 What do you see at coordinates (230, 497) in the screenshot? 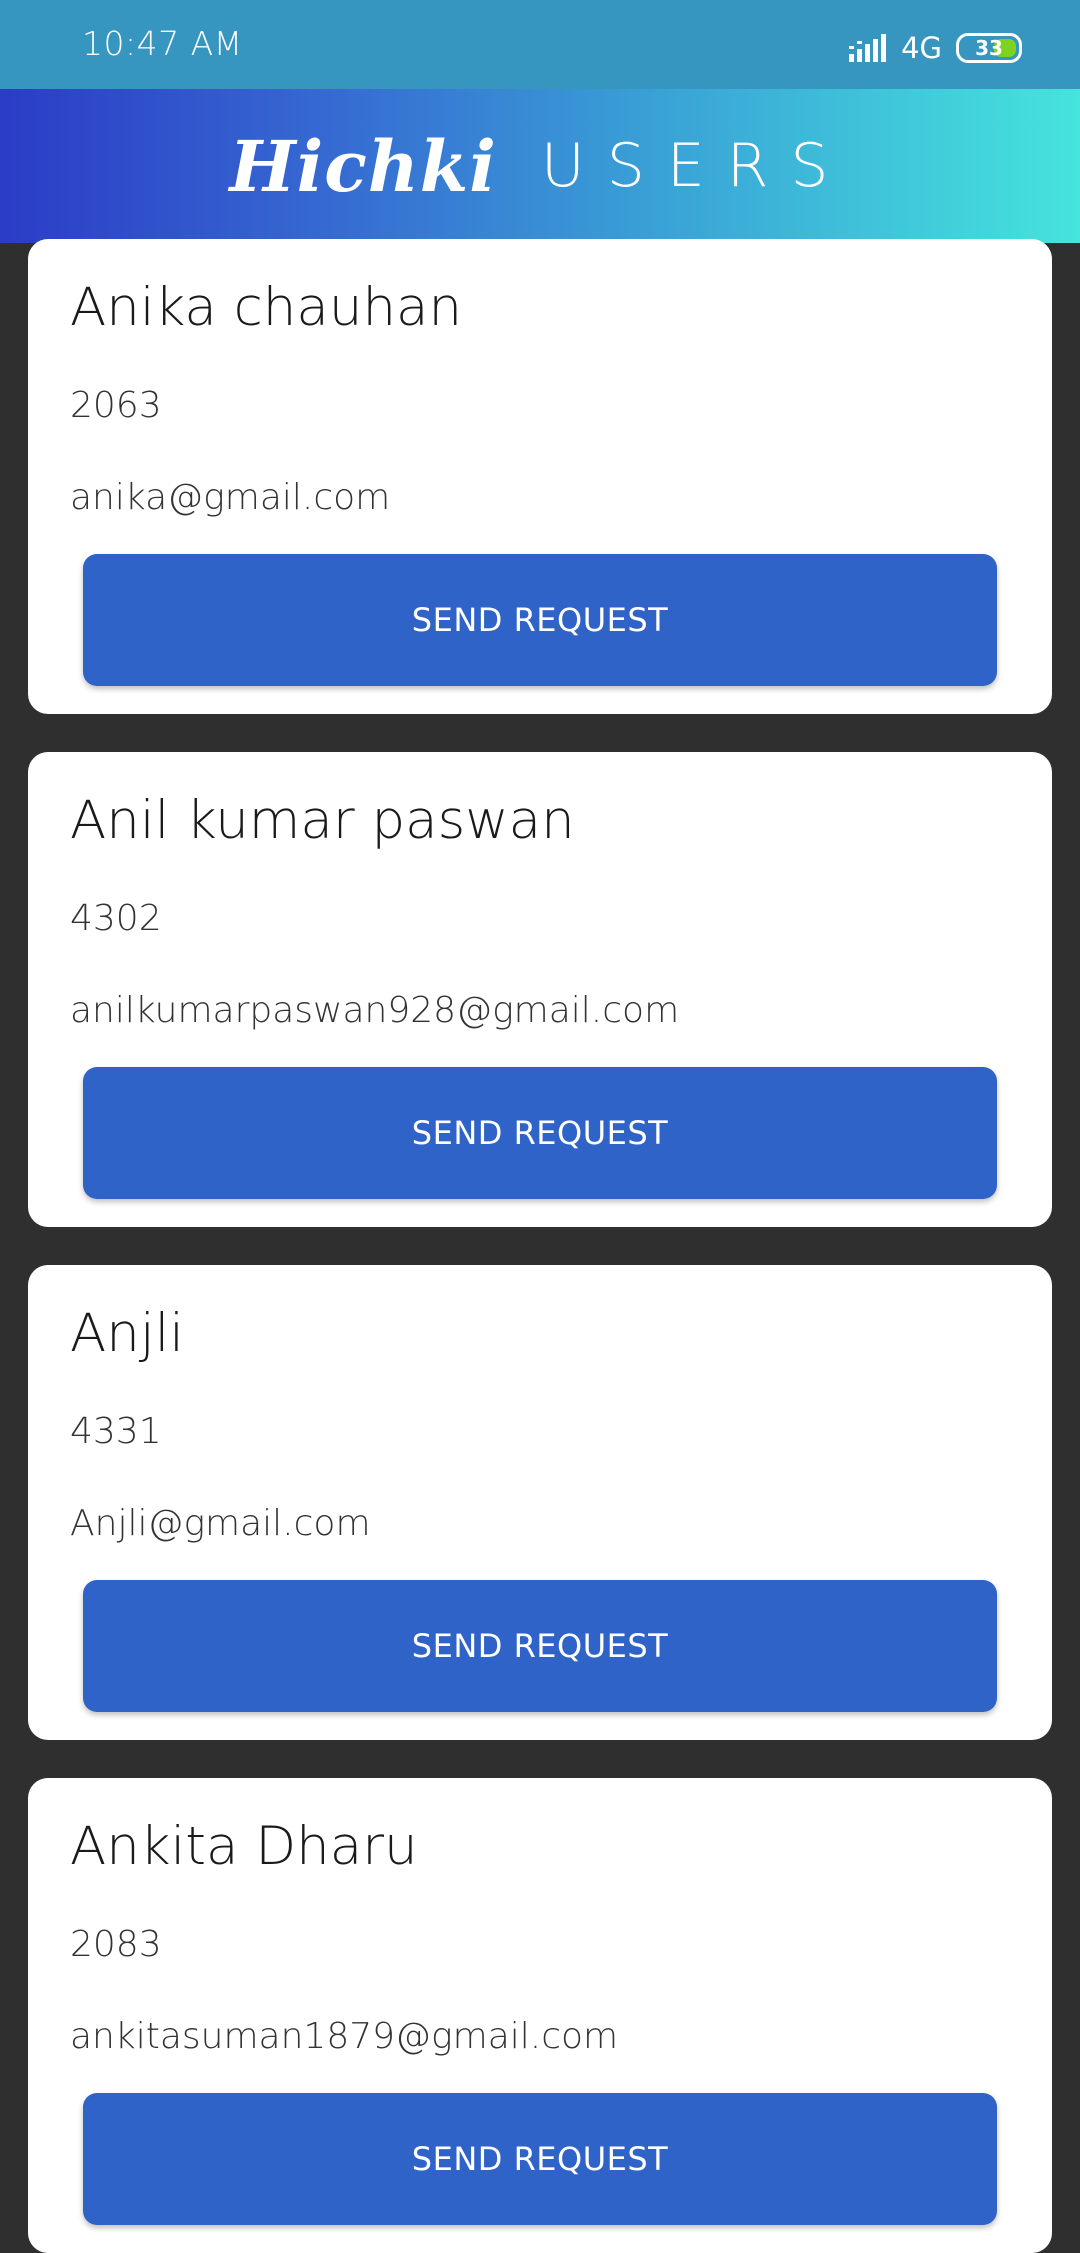
I see `user-email: anika@gmail.com` at bounding box center [230, 497].